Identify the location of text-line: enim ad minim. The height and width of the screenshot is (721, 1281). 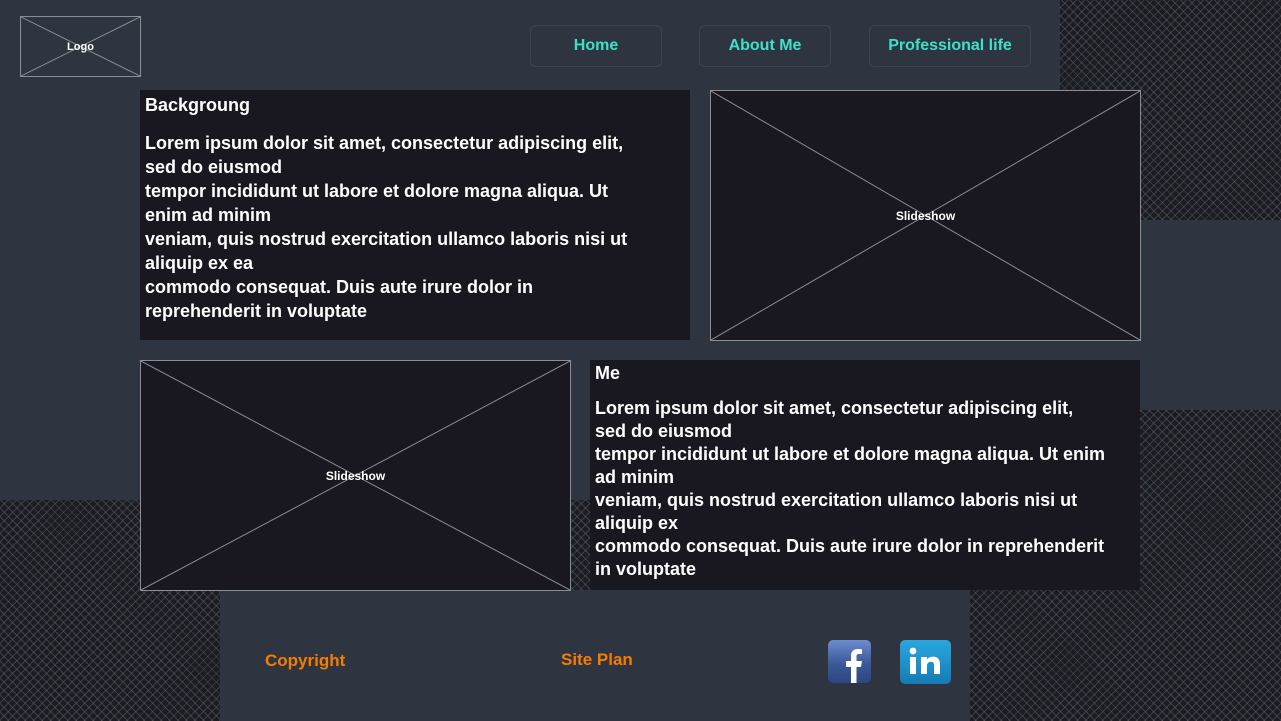
(208, 215).